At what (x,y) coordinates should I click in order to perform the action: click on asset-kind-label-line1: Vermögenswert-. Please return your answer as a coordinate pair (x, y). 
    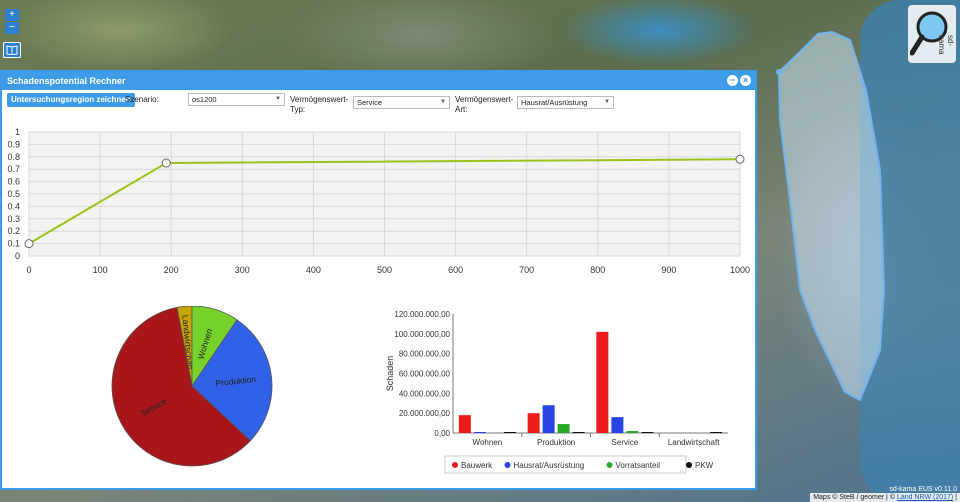
    Looking at the image, I should click on (484, 99).